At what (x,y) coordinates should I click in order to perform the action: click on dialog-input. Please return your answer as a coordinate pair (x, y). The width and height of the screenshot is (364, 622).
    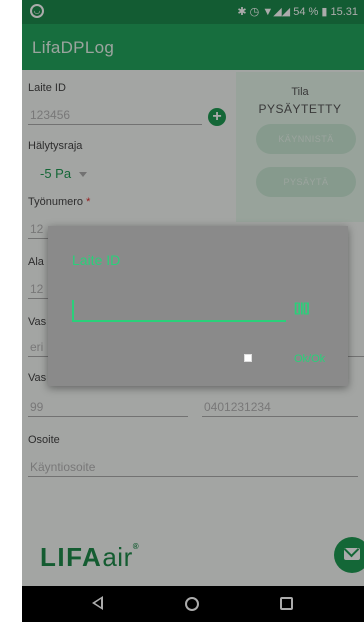
    Looking at the image, I should click on (179, 311).